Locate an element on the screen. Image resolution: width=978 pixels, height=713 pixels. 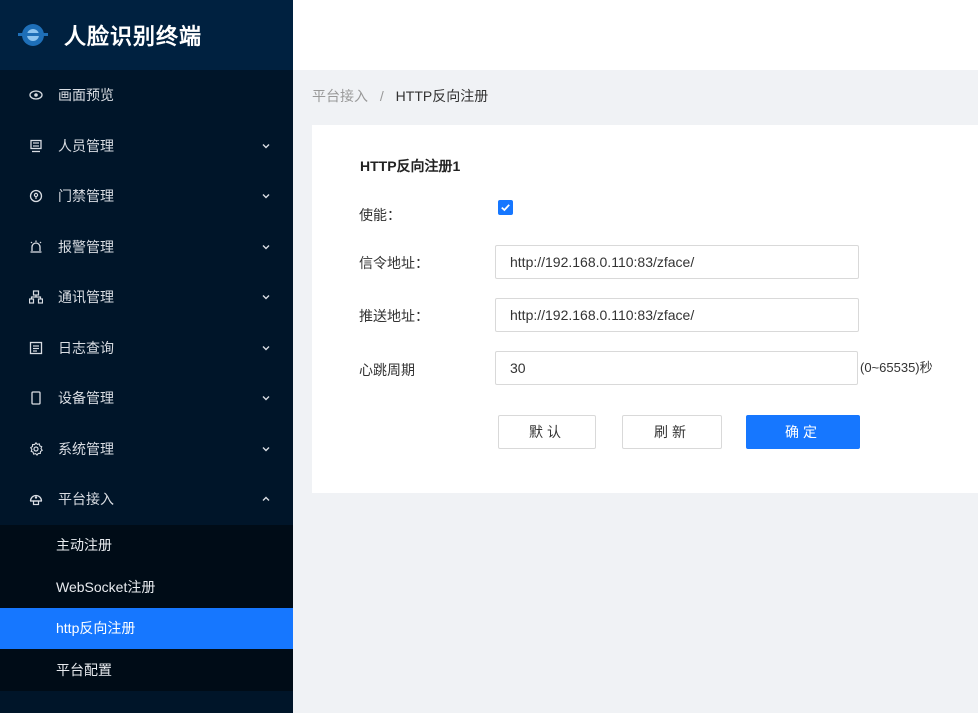
breadcrumb: 平台接入 / HTTP反向注册 is located at coordinates (400, 96).